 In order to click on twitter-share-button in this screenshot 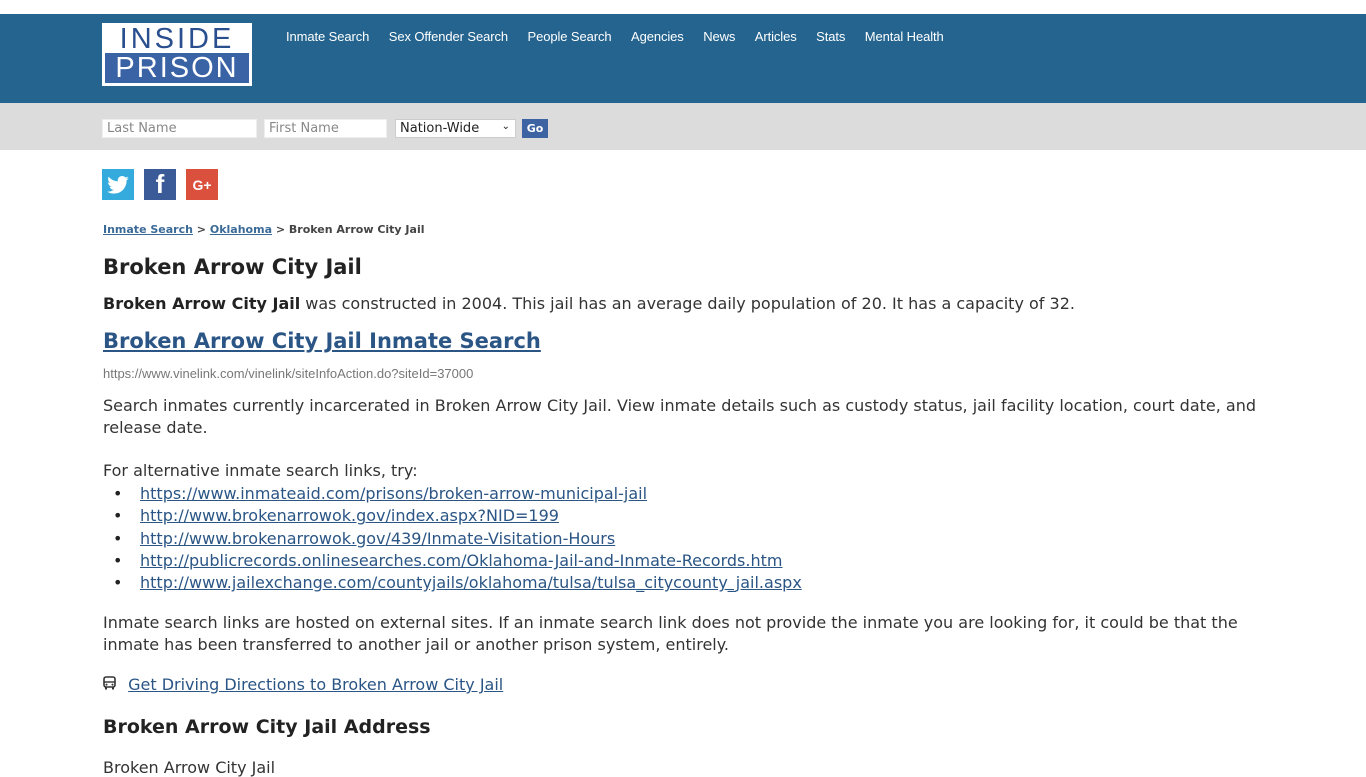, I will do `click(118, 184)`.